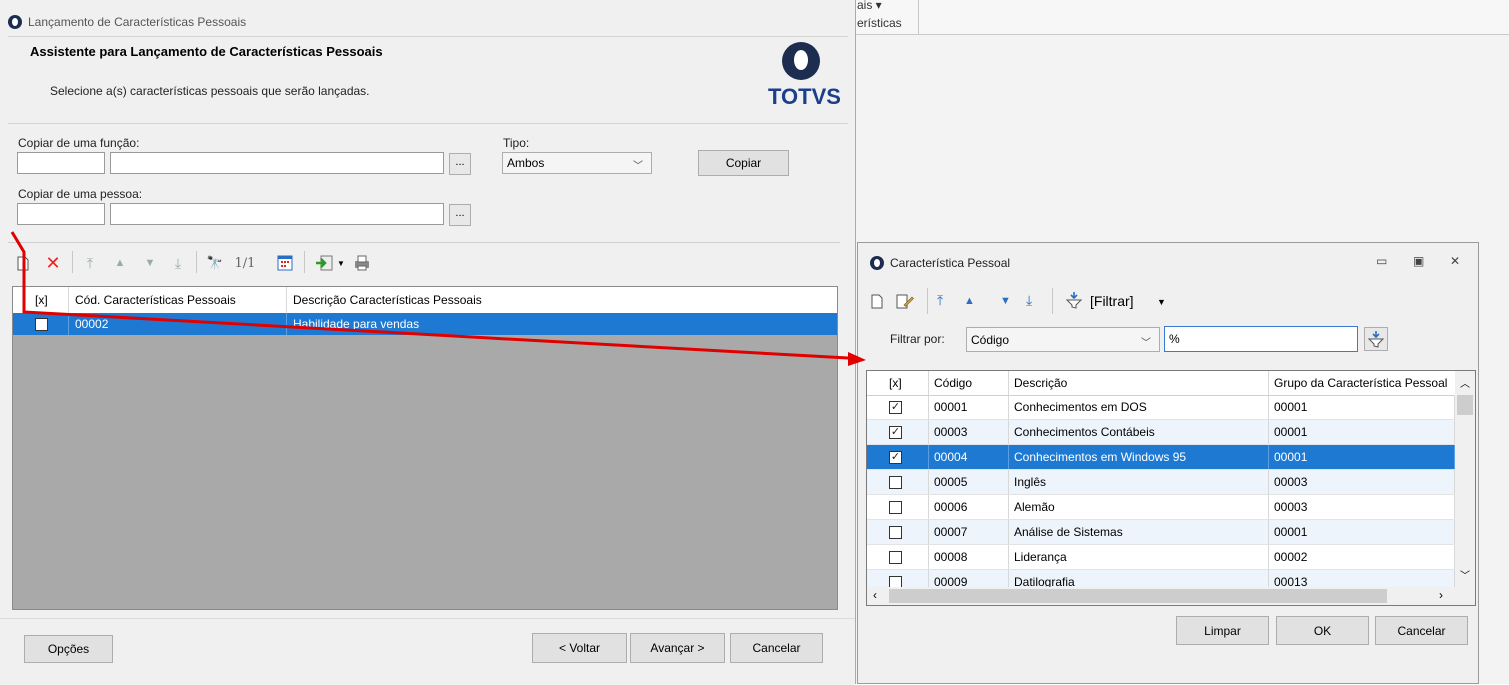 This screenshot has width=1509, height=685. I want to click on table-row: 00002 Habilidade para vendas, so click(425, 324).